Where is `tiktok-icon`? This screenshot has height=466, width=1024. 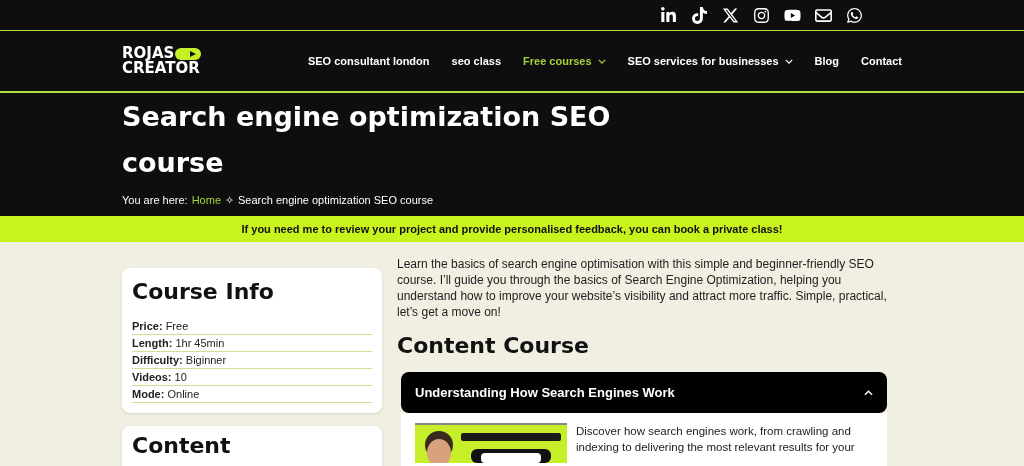 tiktok-icon is located at coordinates (699, 15).